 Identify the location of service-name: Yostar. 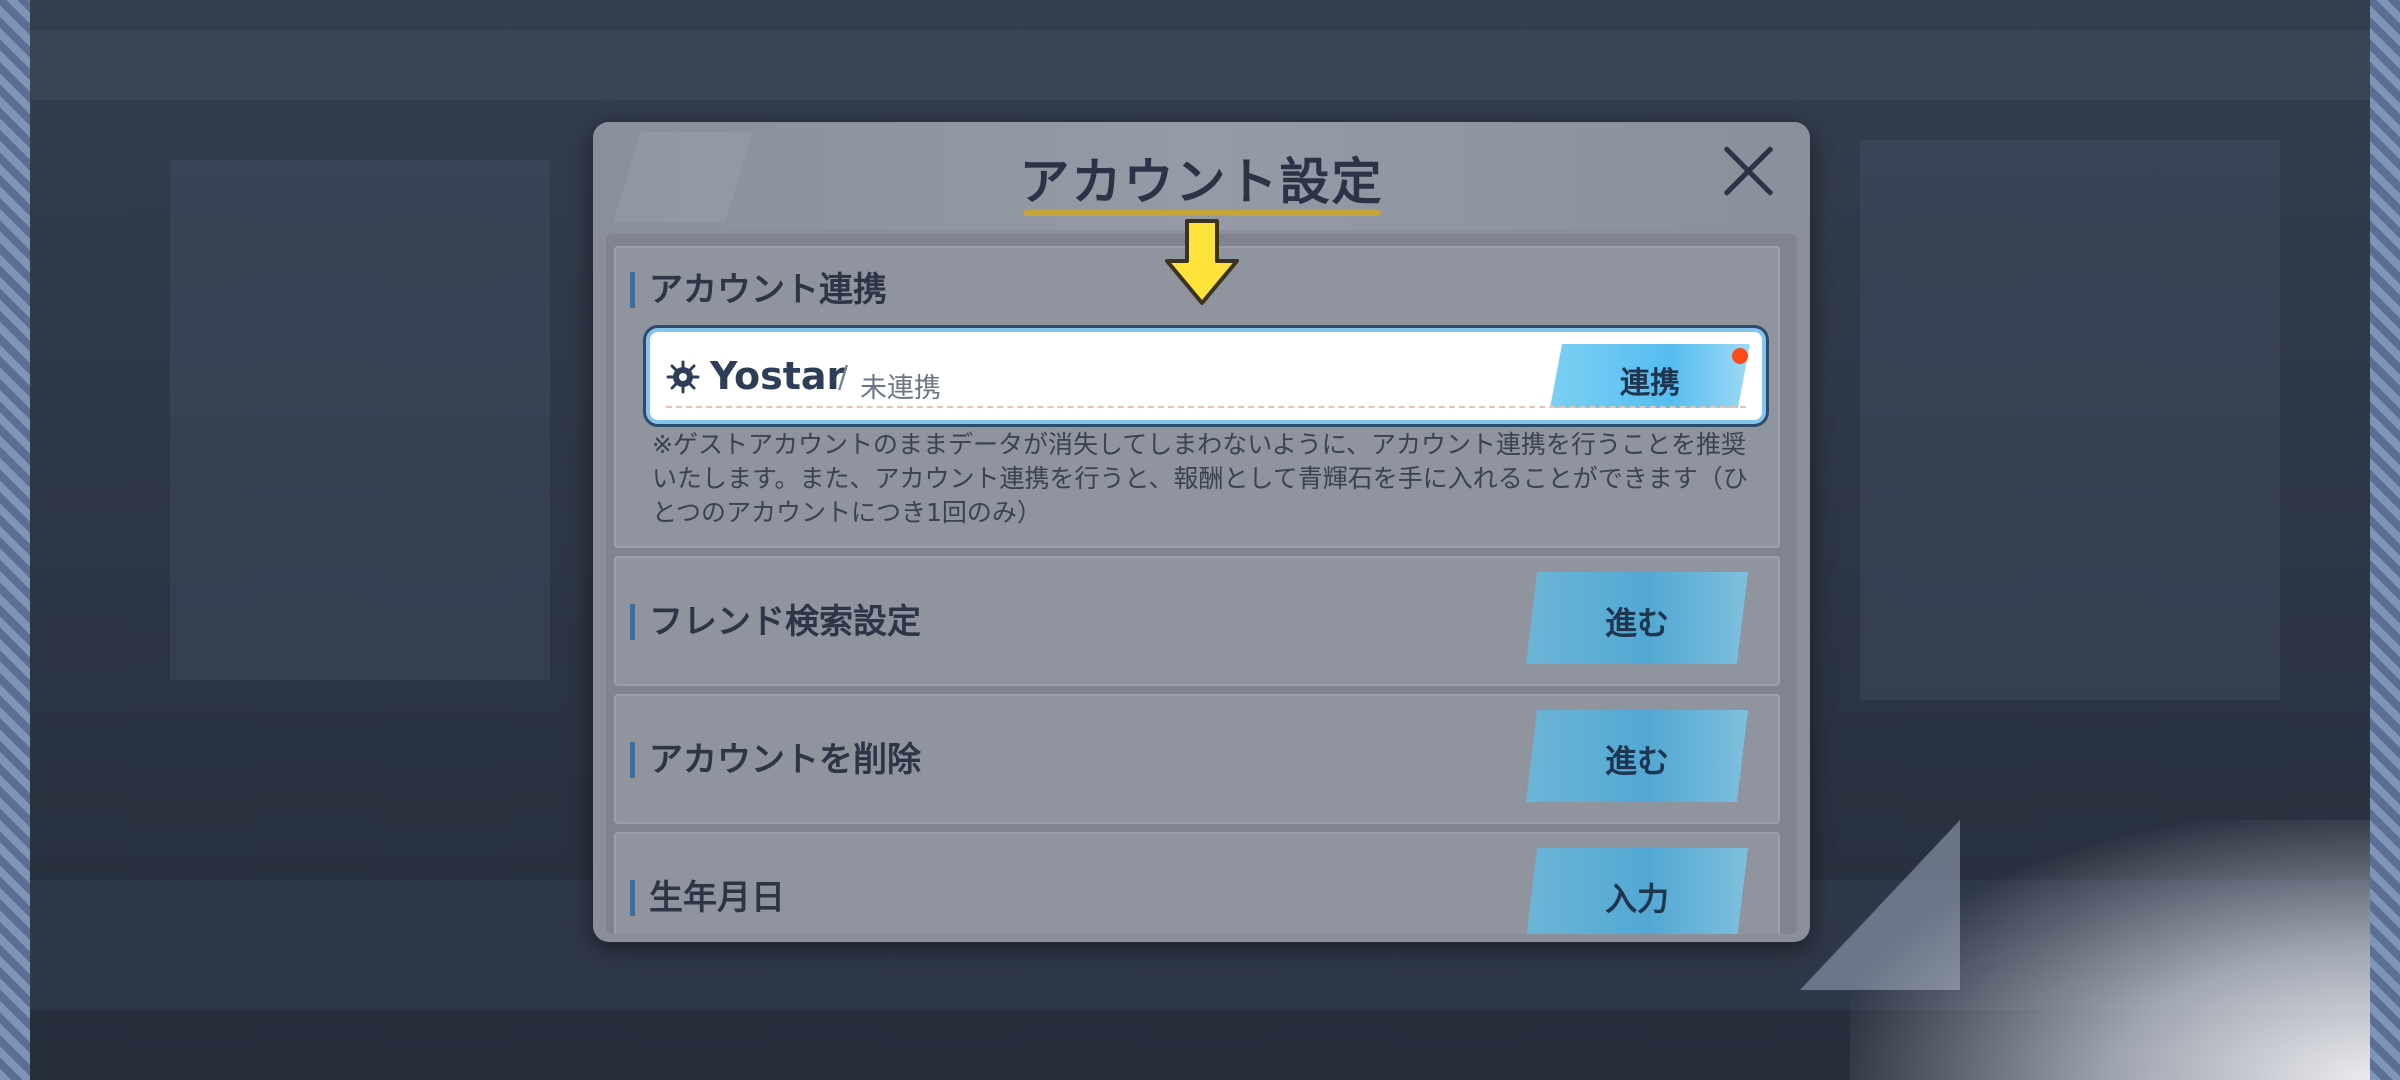
(778, 376).